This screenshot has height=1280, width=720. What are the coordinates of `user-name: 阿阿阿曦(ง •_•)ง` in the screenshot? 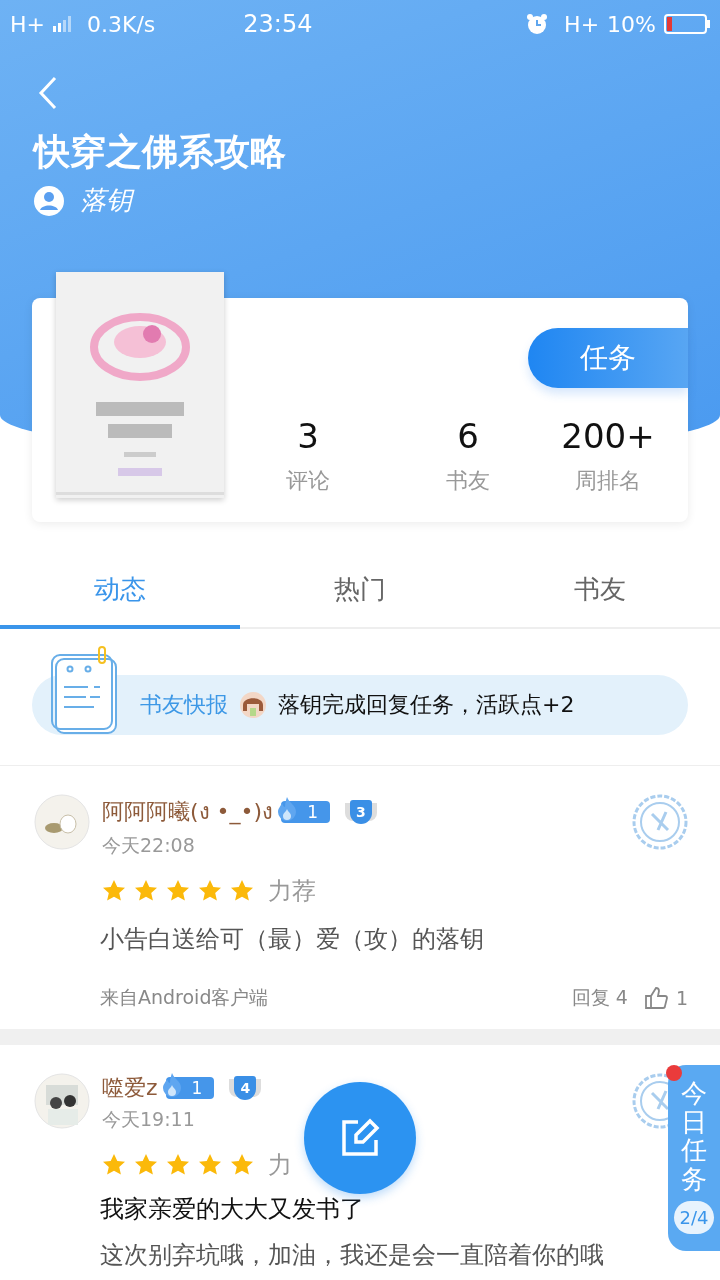 It's located at (188, 811).